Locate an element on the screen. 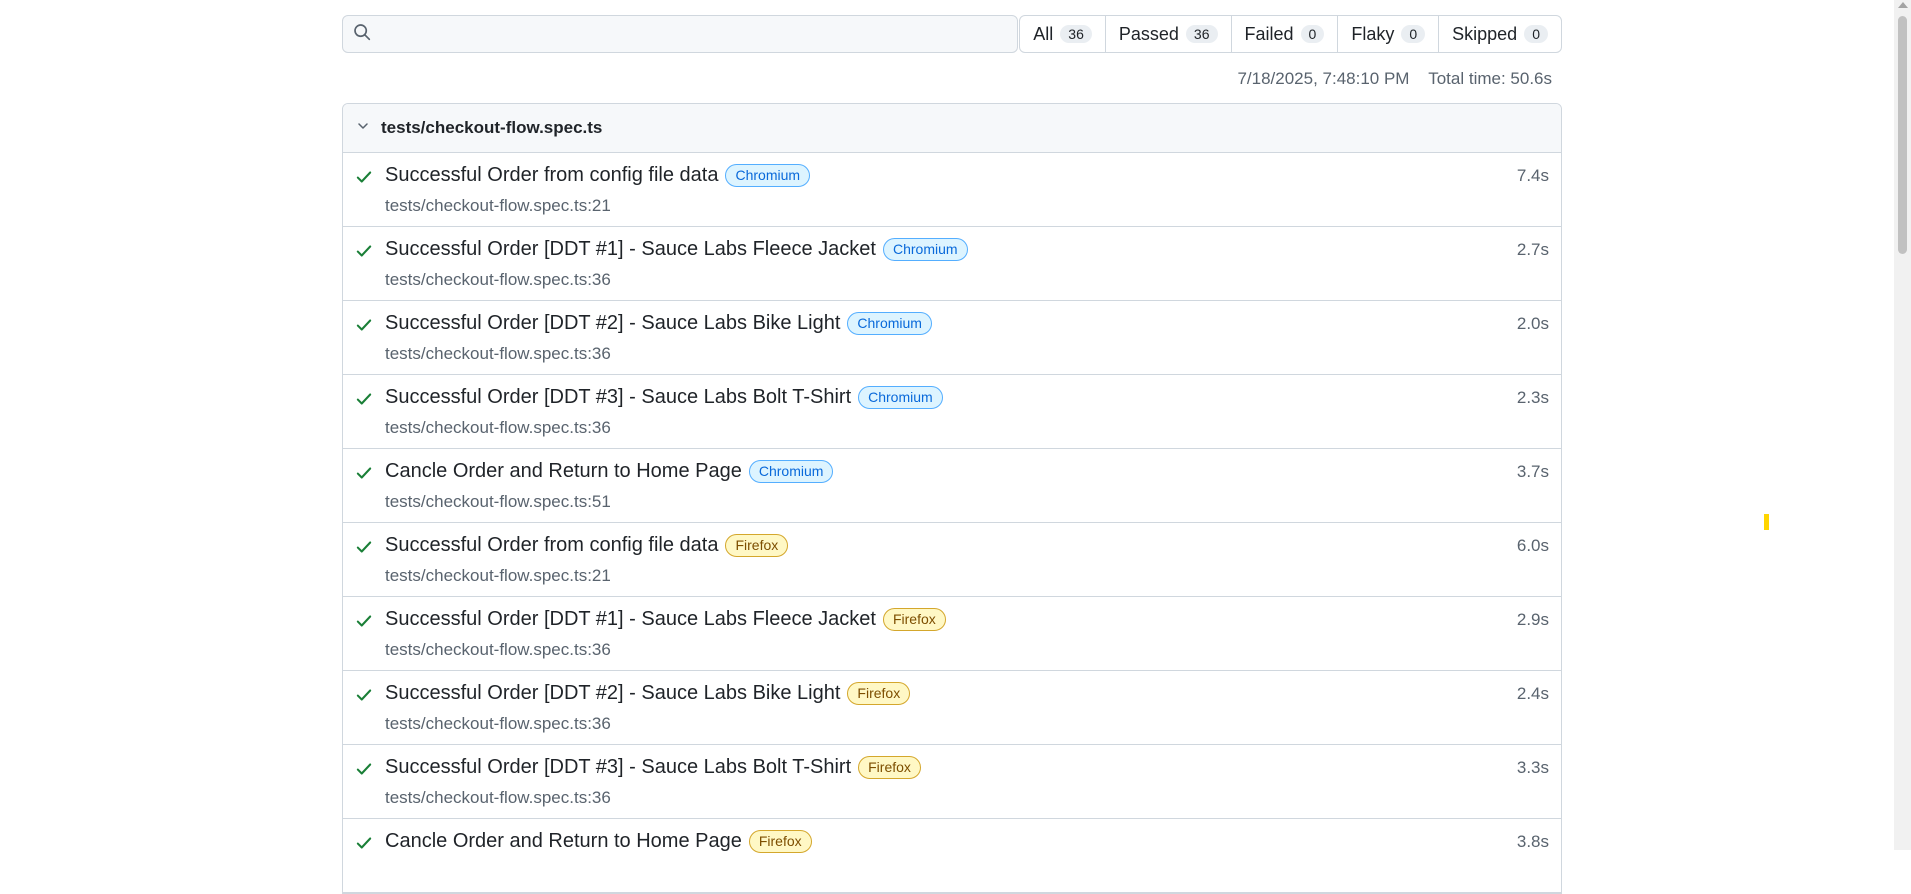  highlight-marker is located at coordinates (1766, 522).